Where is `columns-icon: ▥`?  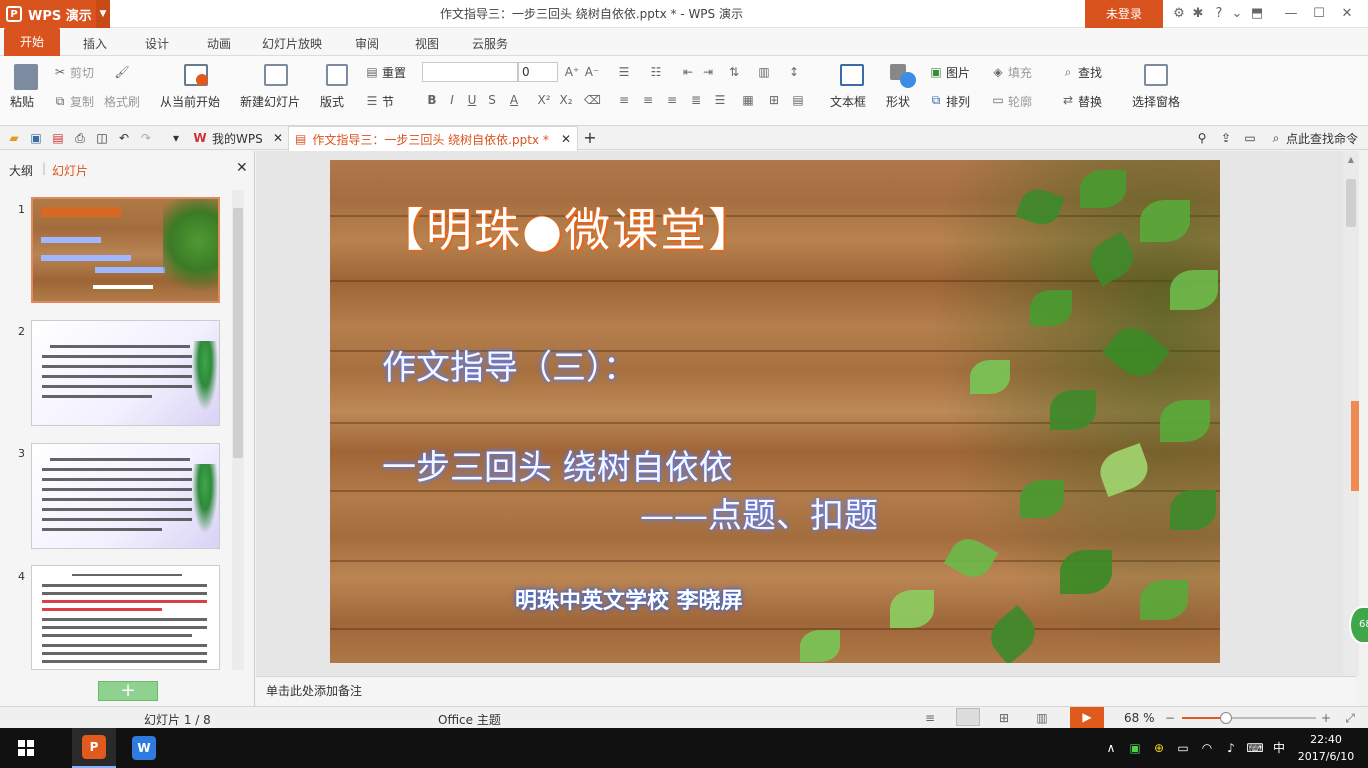
columns-icon: ▥ is located at coordinates (764, 72).